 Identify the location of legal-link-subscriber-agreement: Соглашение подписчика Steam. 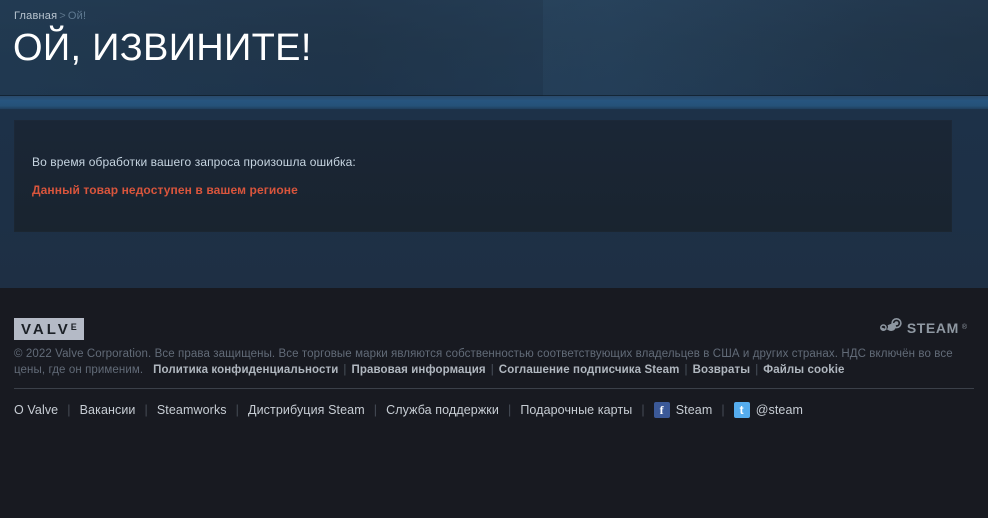
(589, 370).